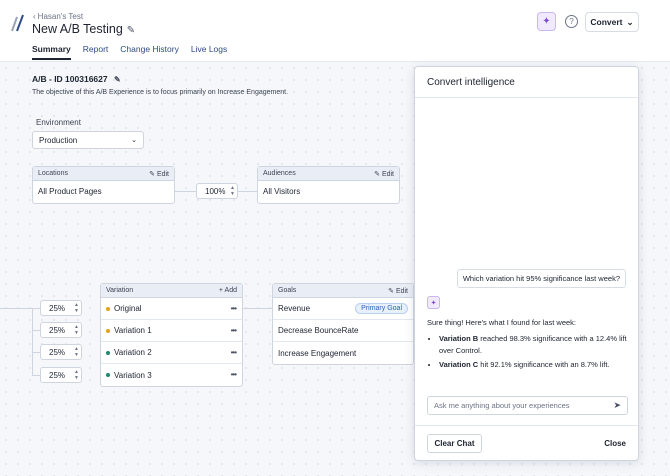  What do you see at coordinates (454, 443) in the screenshot?
I see `clear-chat-button: Clear Chat` at bounding box center [454, 443].